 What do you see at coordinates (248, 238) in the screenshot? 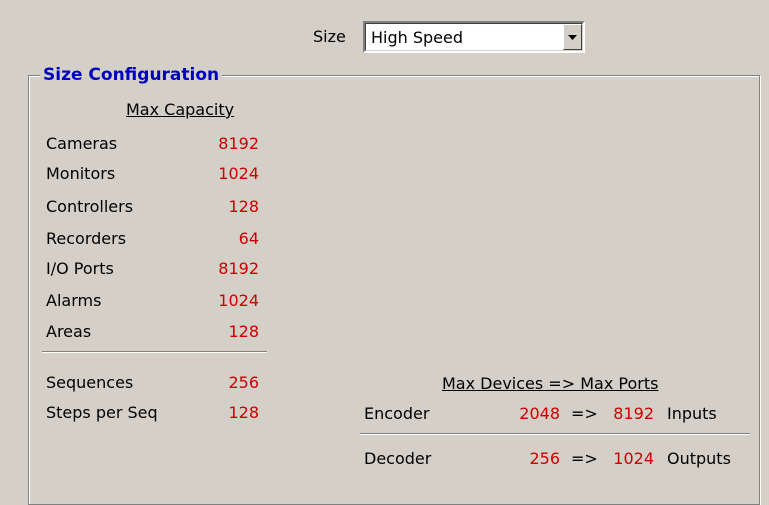
I see `recorders-value: 64` at bounding box center [248, 238].